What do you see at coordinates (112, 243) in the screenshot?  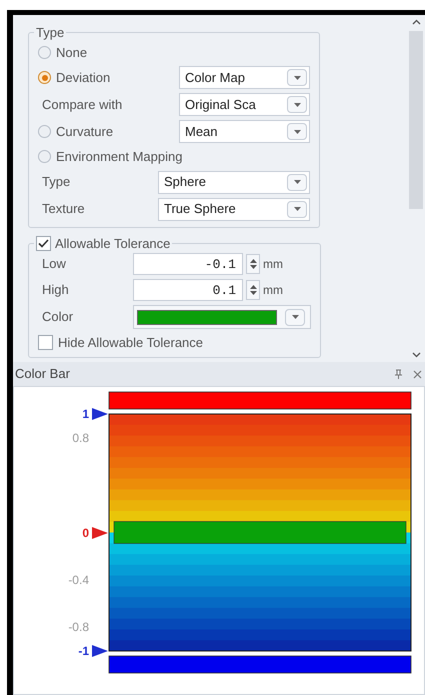 I see `group-title: Allowable Tolerance` at bounding box center [112, 243].